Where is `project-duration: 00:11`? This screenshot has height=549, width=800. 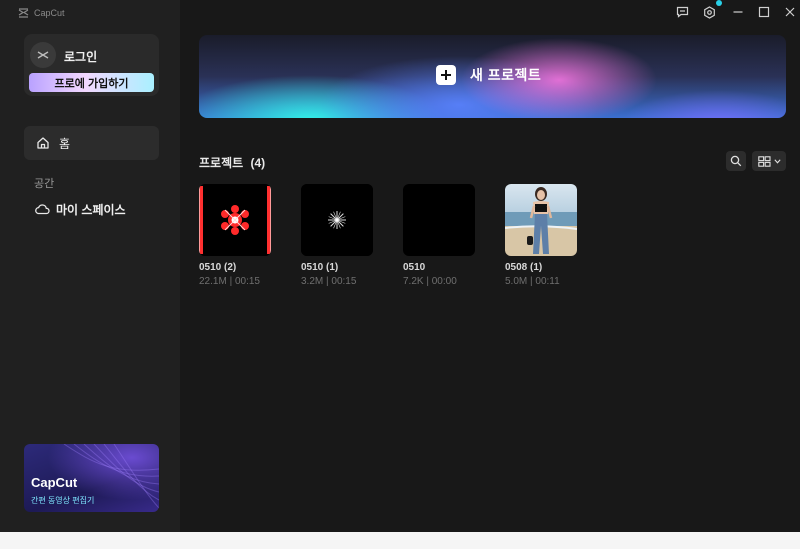
project-duration: 00:11 is located at coordinates (547, 281).